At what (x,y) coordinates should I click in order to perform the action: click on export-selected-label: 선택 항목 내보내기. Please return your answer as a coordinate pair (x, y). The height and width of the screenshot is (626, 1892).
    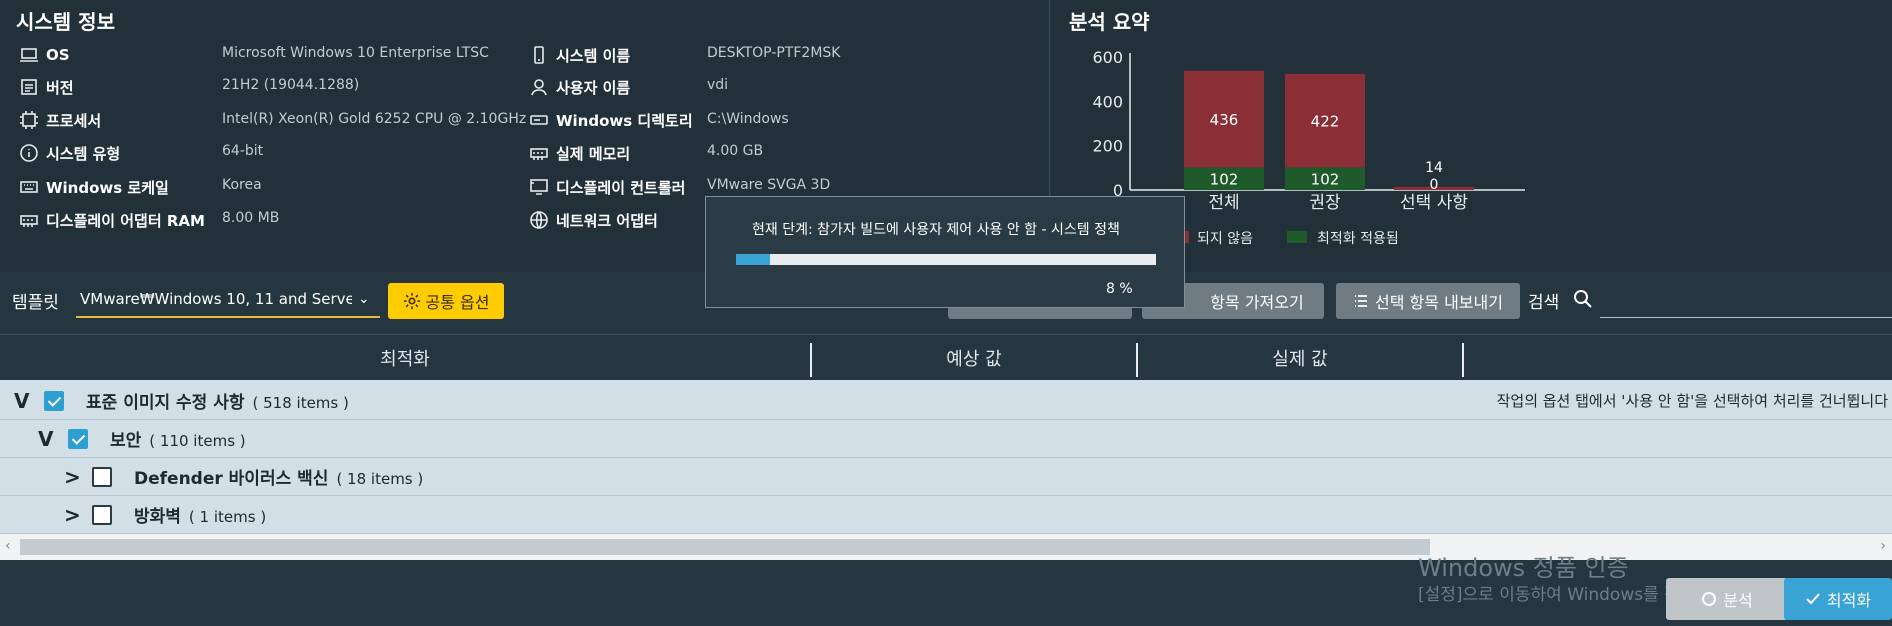
    Looking at the image, I should click on (1439, 302).